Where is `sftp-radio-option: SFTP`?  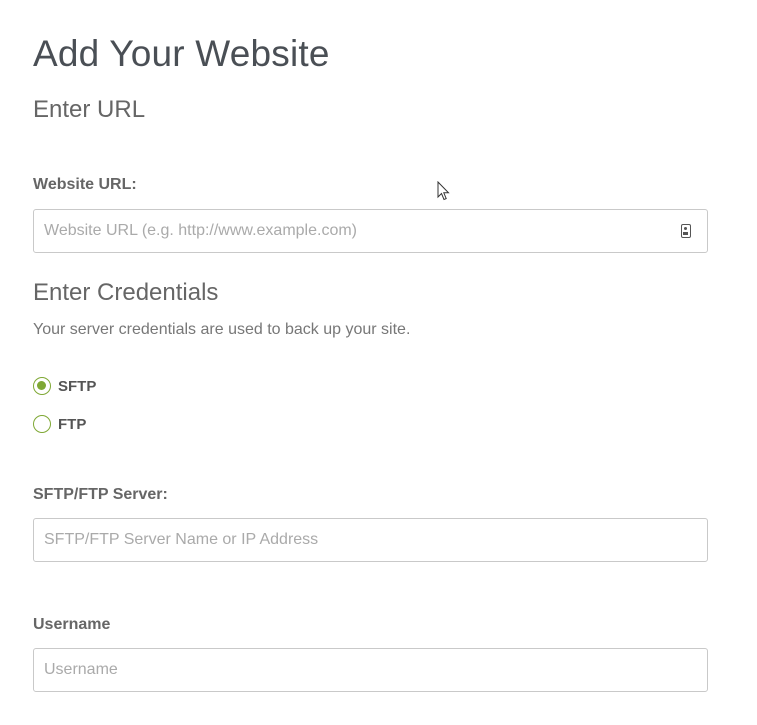 sftp-radio-option: SFTP is located at coordinates (64, 386).